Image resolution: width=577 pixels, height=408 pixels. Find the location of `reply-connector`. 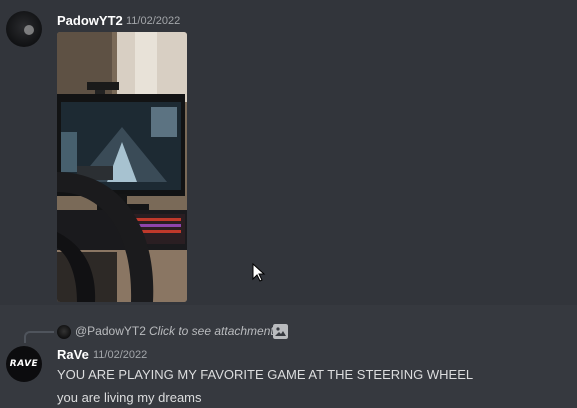

reply-connector is located at coordinates (39, 337).